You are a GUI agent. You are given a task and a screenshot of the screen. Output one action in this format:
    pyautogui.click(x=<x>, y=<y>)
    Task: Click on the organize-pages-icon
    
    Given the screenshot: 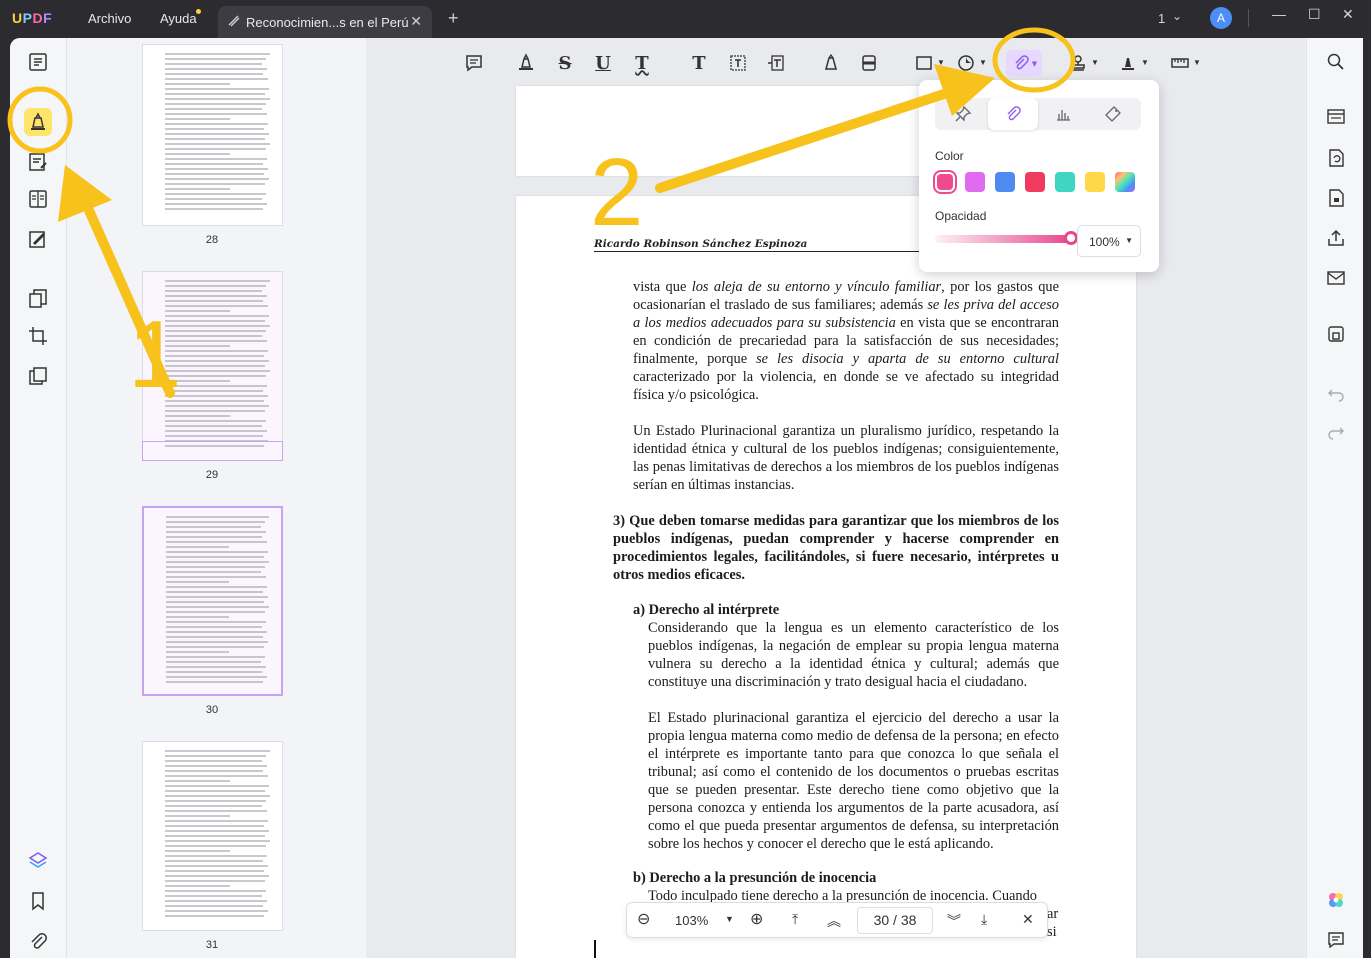 What is the action you would take?
    pyautogui.click(x=38, y=298)
    